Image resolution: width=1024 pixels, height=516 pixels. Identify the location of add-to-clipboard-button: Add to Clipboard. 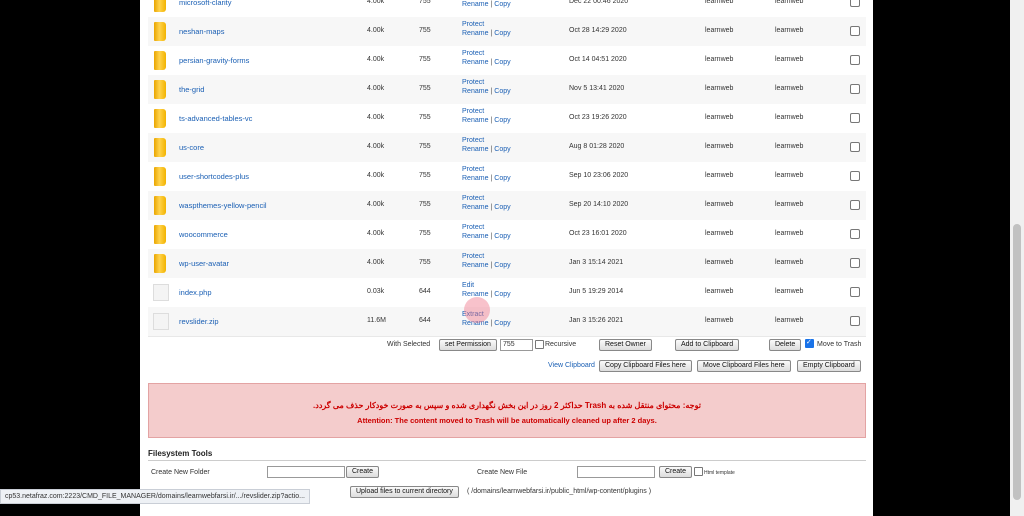
(707, 345).